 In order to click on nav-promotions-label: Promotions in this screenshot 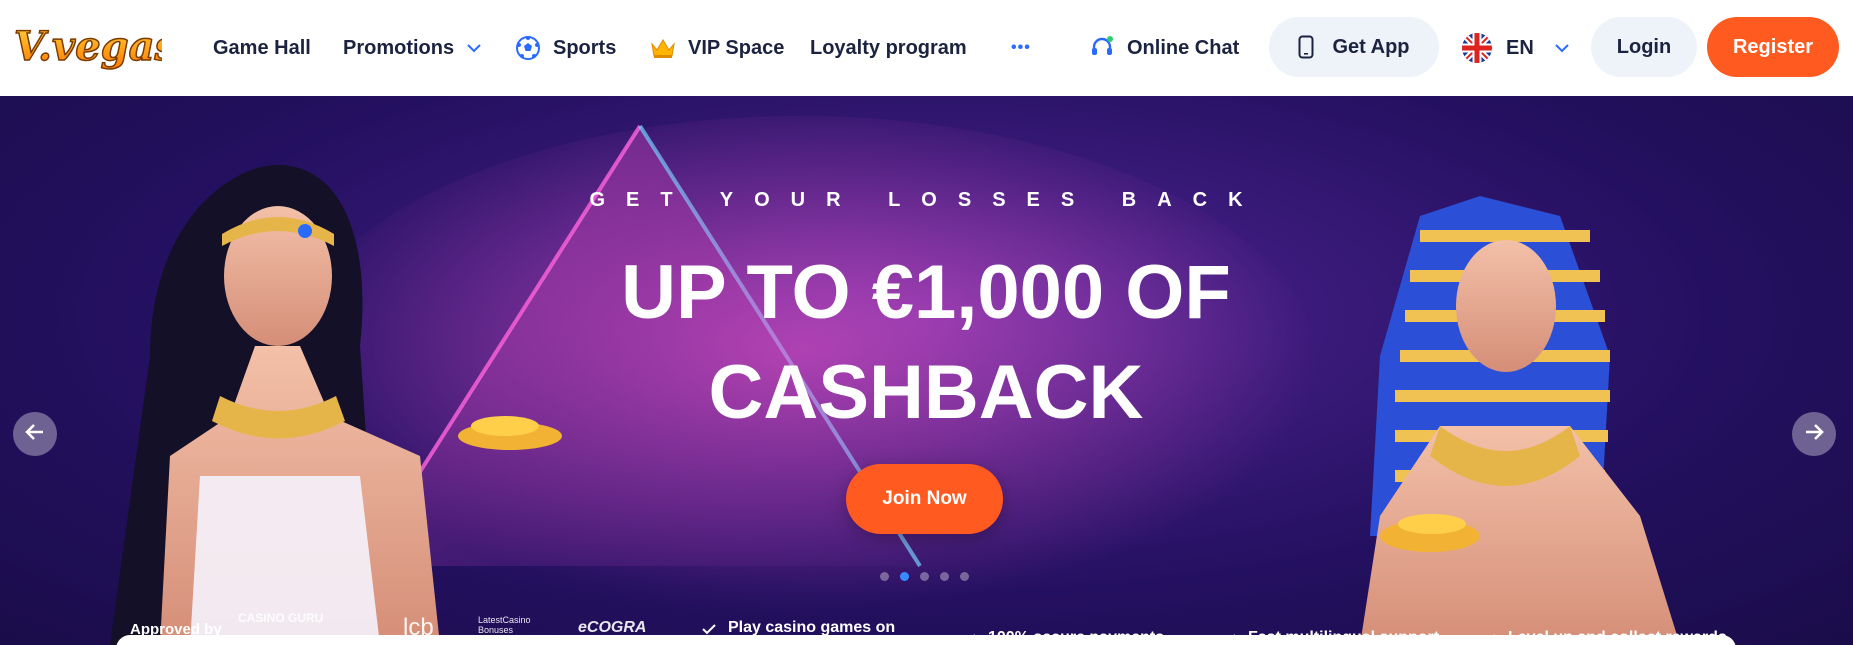, I will do `click(399, 47)`.